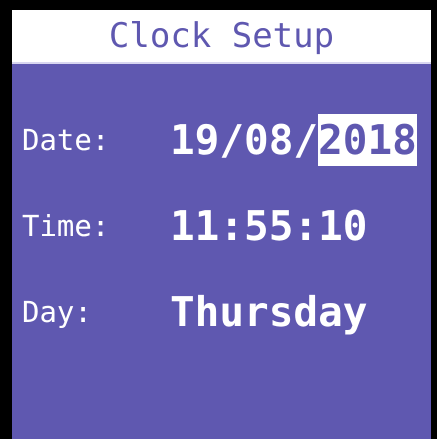  Describe the element at coordinates (221, 36) in the screenshot. I see `screen-title: Clock Setup` at that location.